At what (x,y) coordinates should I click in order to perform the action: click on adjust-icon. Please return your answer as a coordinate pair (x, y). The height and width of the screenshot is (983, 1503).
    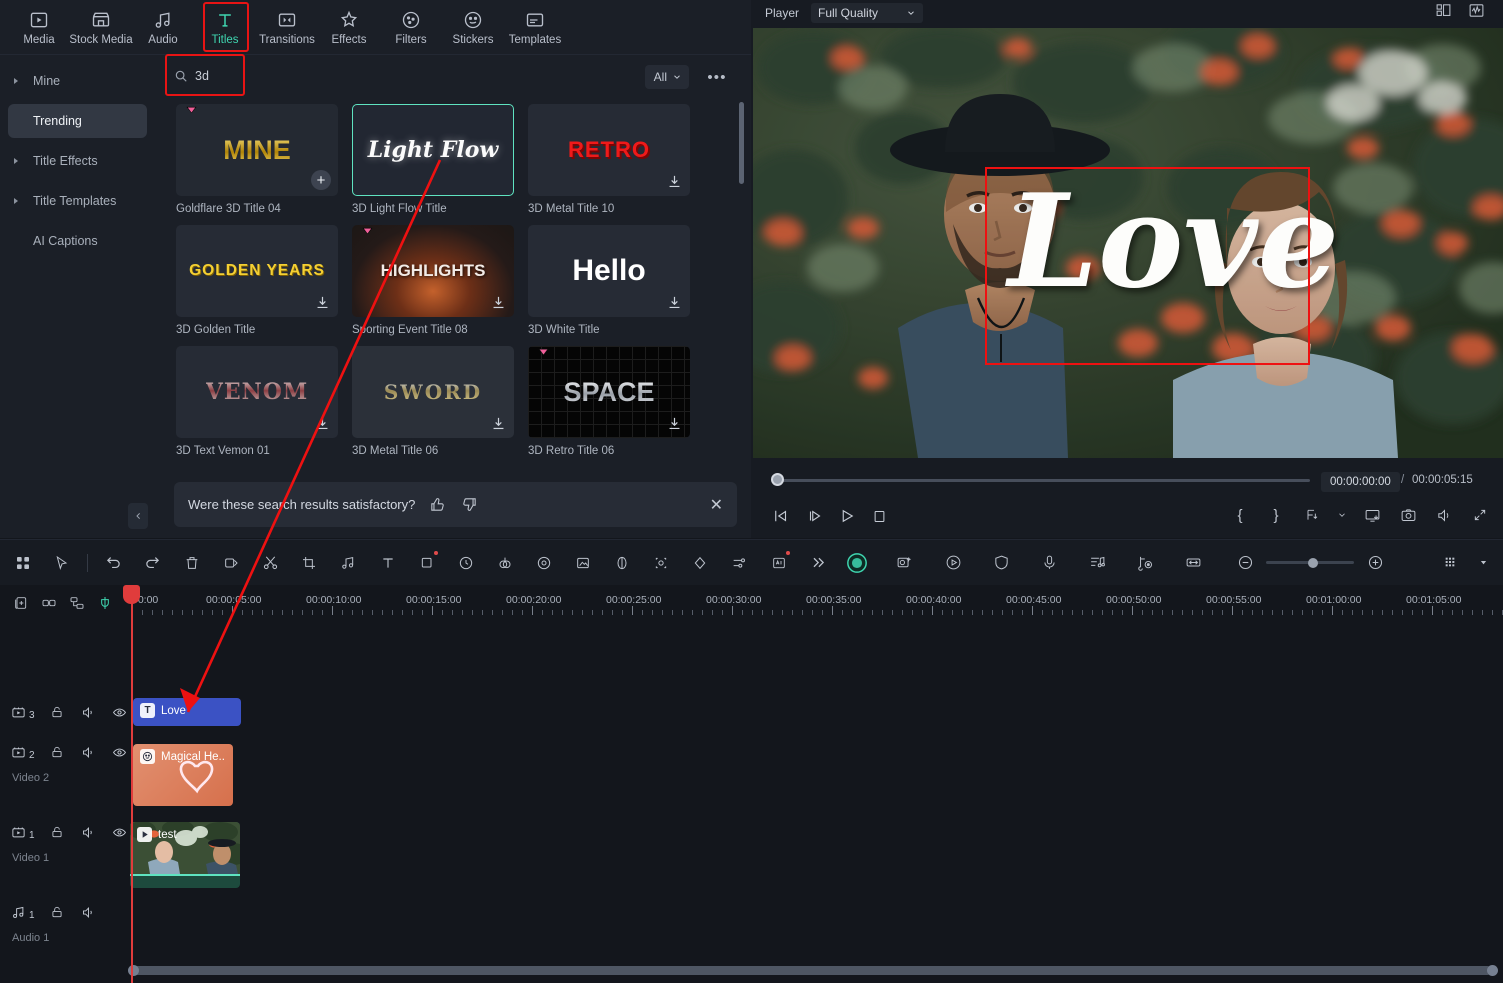
    Looking at the image, I should click on (739, 563).